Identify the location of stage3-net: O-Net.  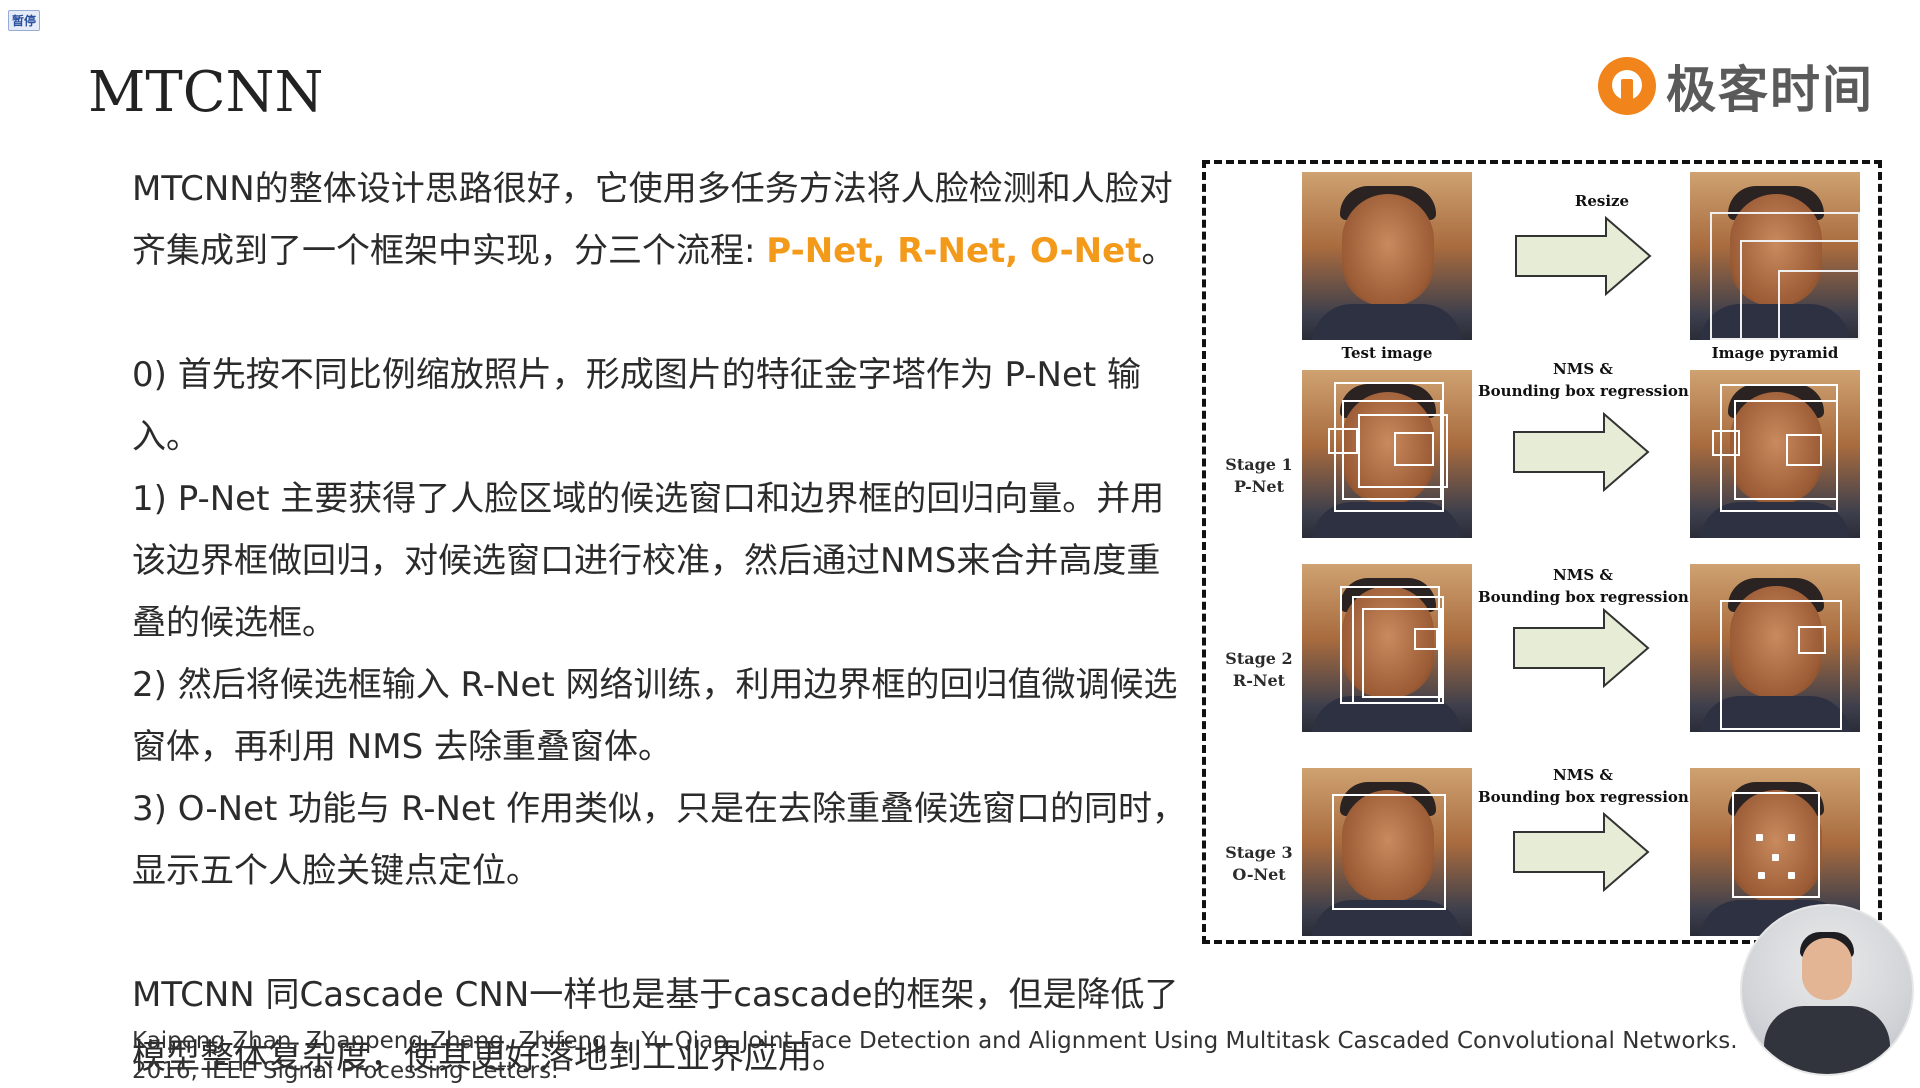
(1259, 874).